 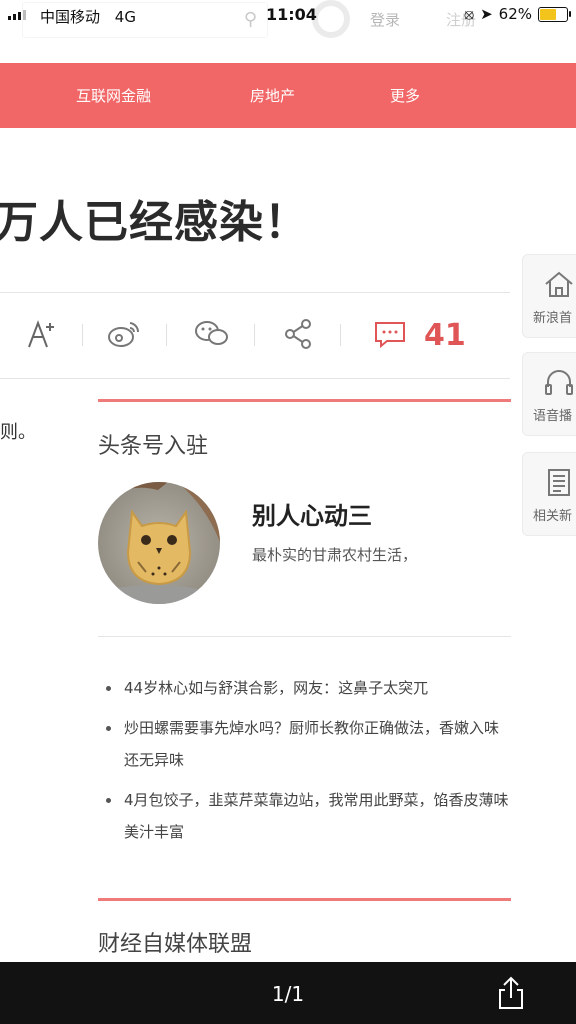 What do you see at coordinates (553, 416) in the screenshot?
I see `side-button-label: 语音播` at bounding box center [553, 416].